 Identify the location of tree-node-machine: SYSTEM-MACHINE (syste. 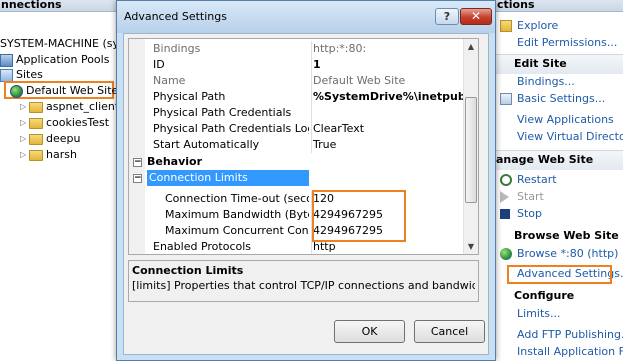
(58, 44).